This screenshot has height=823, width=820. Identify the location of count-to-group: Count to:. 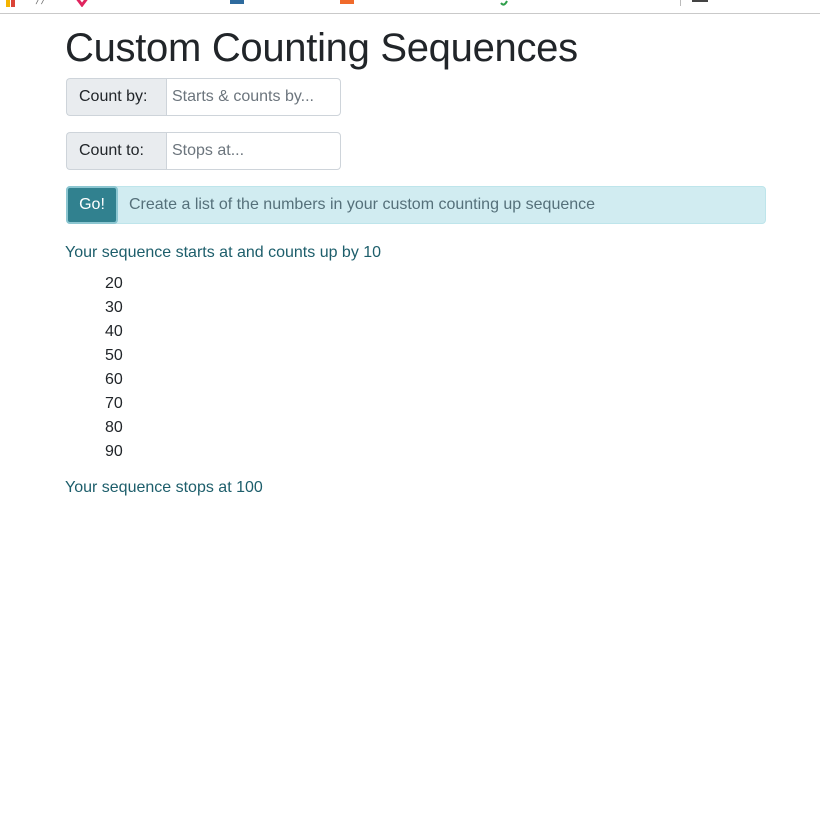
(203, 151).